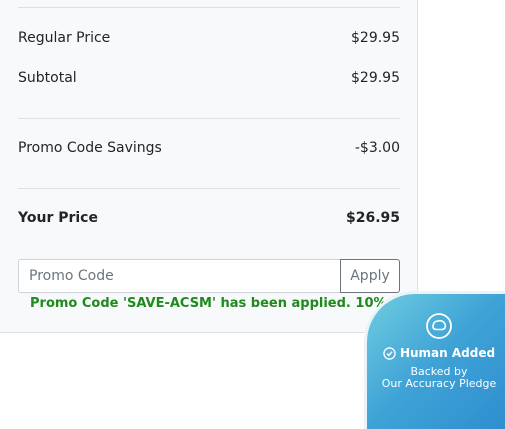 The width and height of the screenshot is (505, 429). Describe the element at coordinates (377, 148) in the screenshot. I see `promo-savings-value: -$3.00` at that location.